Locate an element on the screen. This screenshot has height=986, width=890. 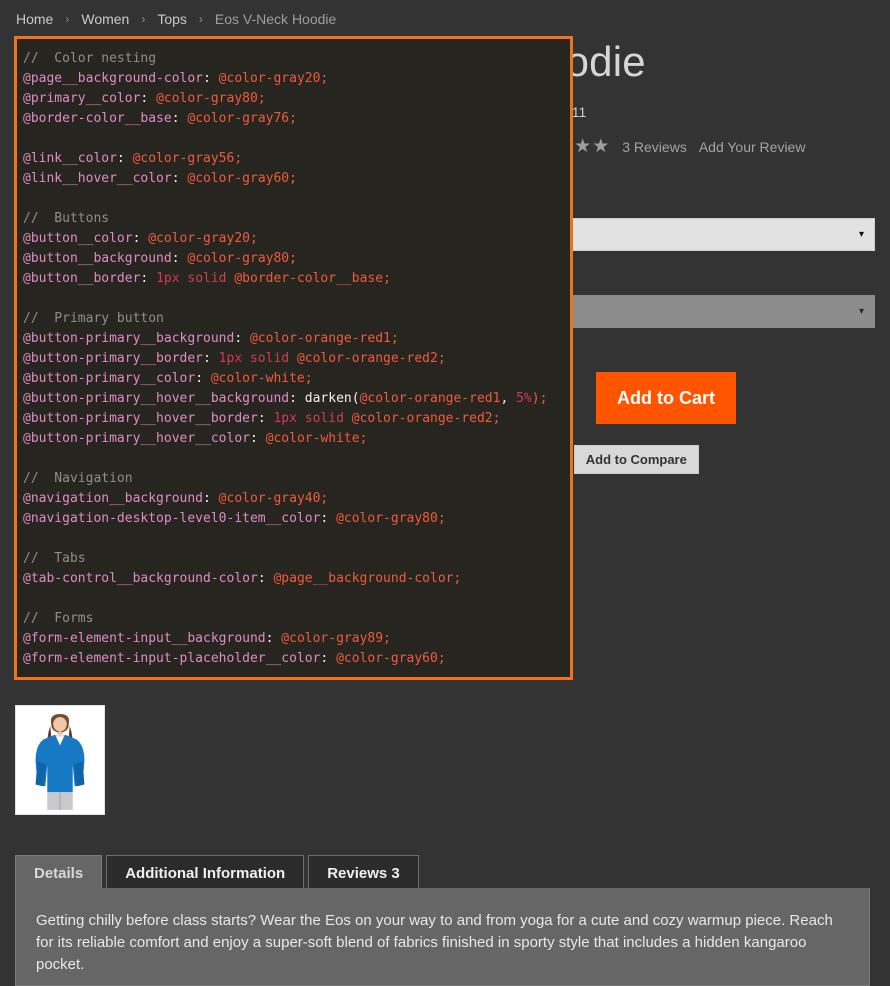
code-token: ) is located at coordinates (535, 398).